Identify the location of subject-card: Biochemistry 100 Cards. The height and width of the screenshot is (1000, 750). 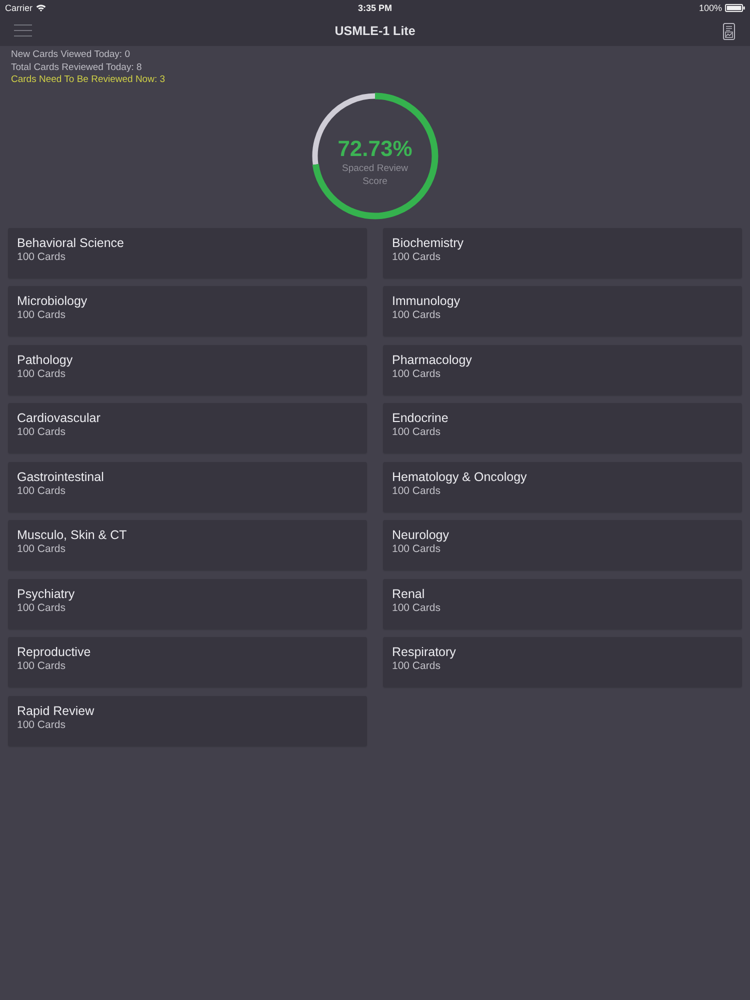
(562, 253).